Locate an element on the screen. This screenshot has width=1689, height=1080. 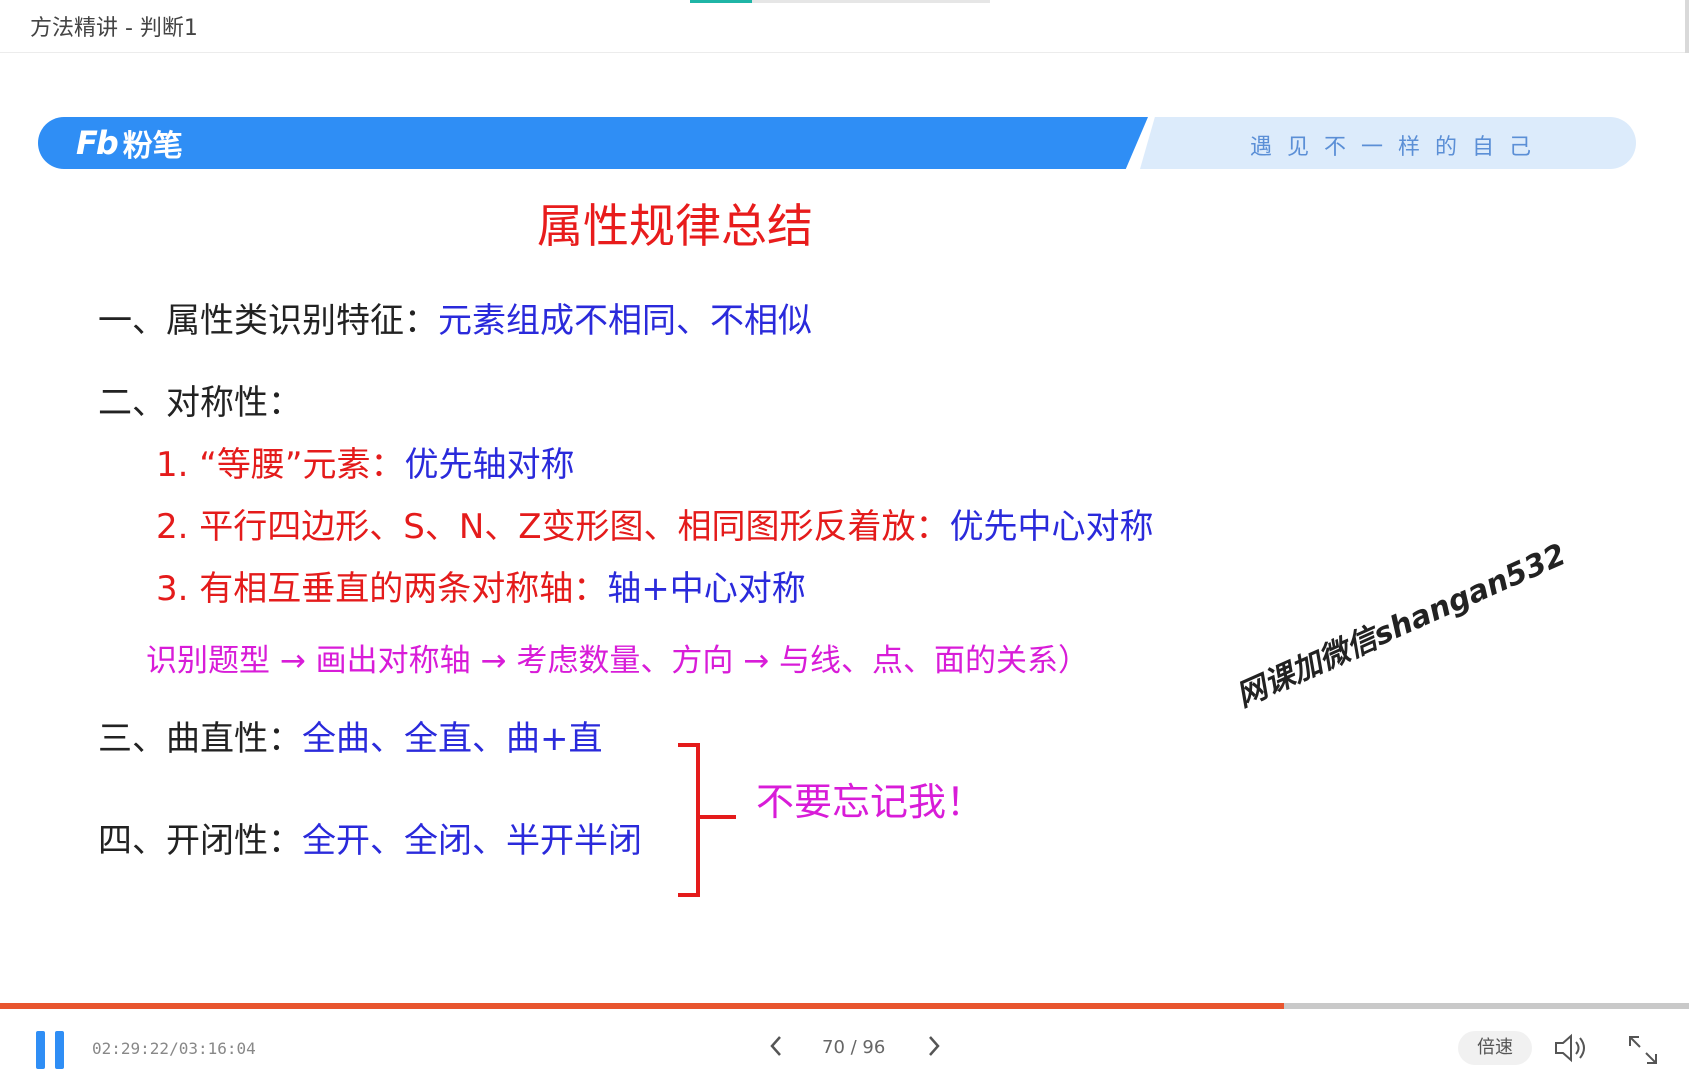
title-bar: 方法精讲 - 判断1 is located at coordinates (844, 26).